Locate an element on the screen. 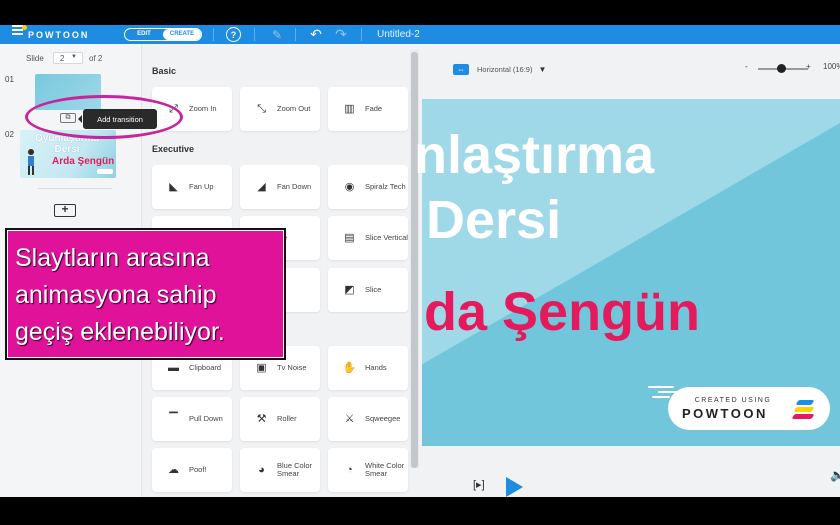 This screenshot has width=840, height=525. person-illustration-icon is located at coordinates (31, 162).